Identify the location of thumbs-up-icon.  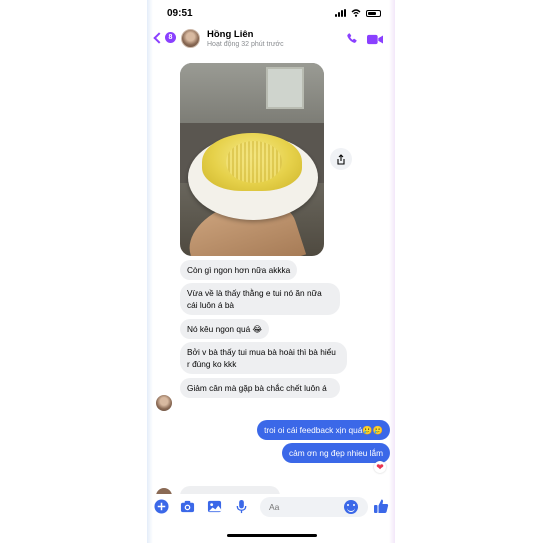
(381, 506).